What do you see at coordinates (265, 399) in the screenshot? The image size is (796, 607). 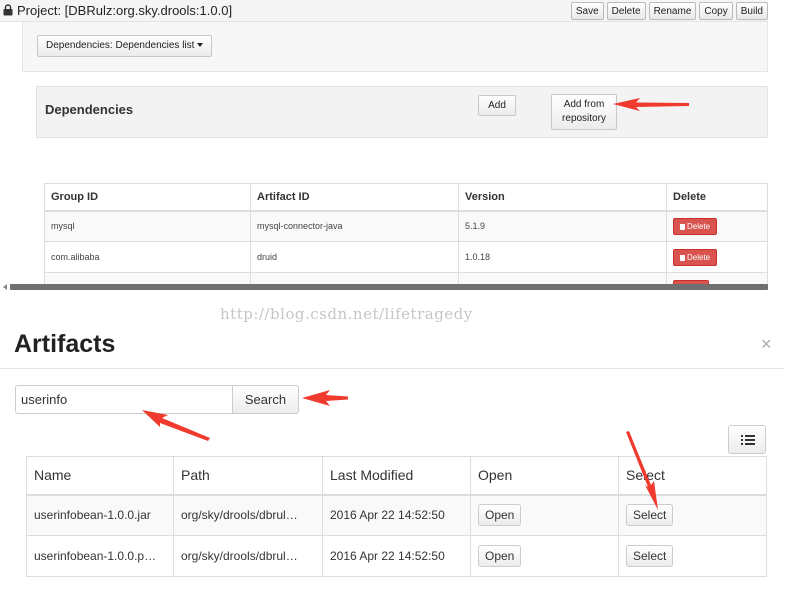 I see `search-button: Search` at bounding box center [265, 399].